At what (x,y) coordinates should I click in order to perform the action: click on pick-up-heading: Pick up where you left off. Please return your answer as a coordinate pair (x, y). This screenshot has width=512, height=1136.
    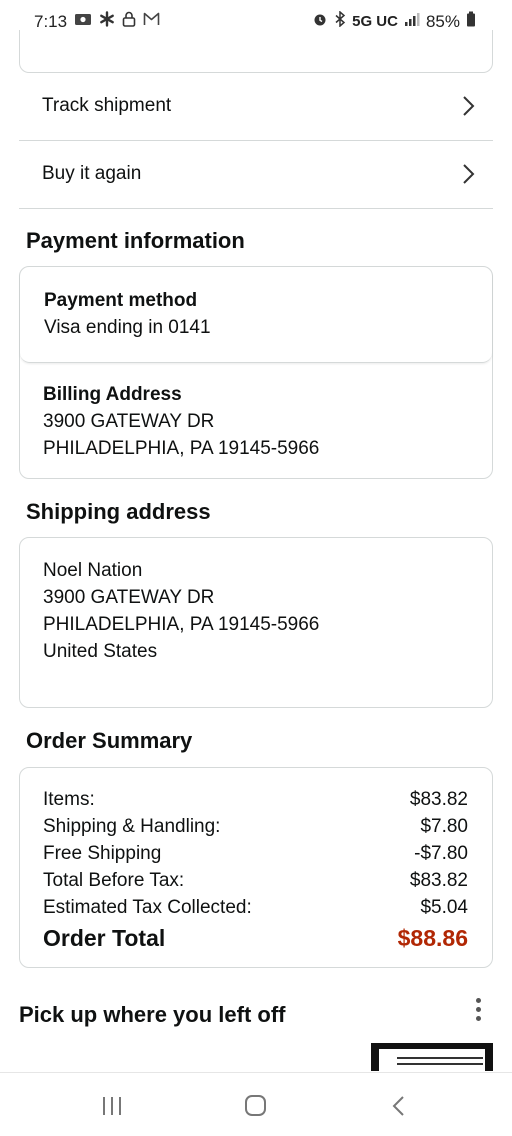
    Looking at the image, I should click on (152, 1014).